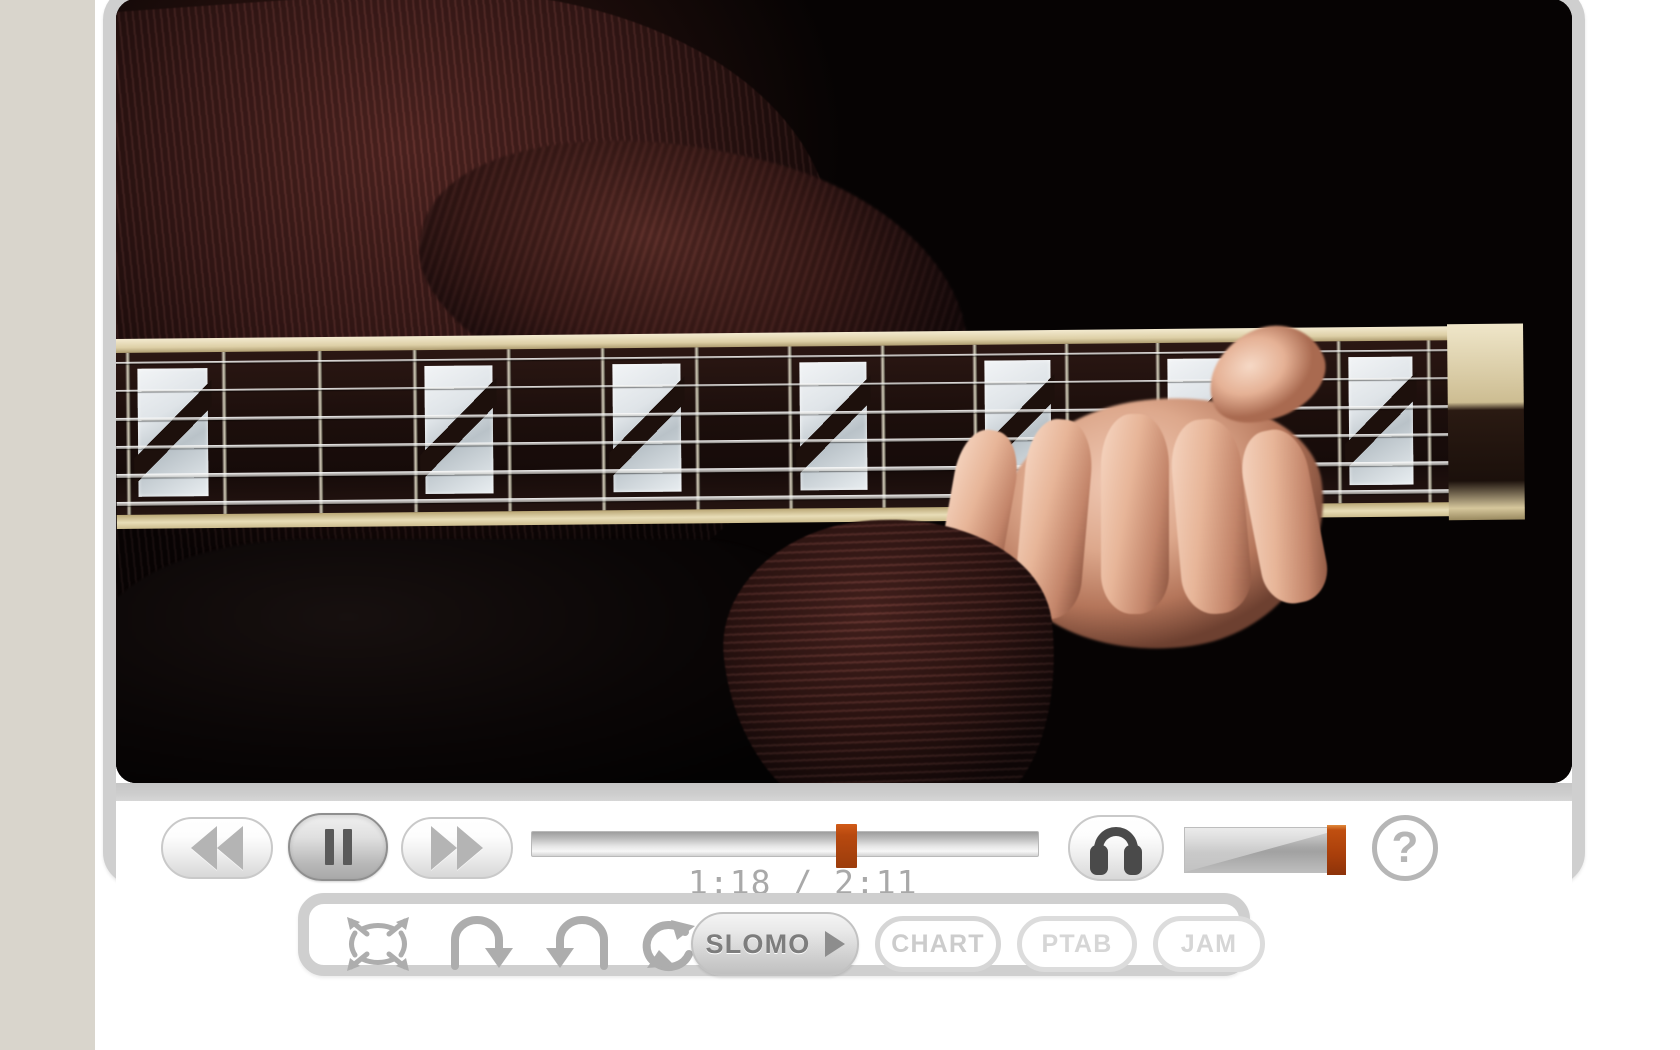  I want to click on fullscreen-expand-button, so click(378, 944).